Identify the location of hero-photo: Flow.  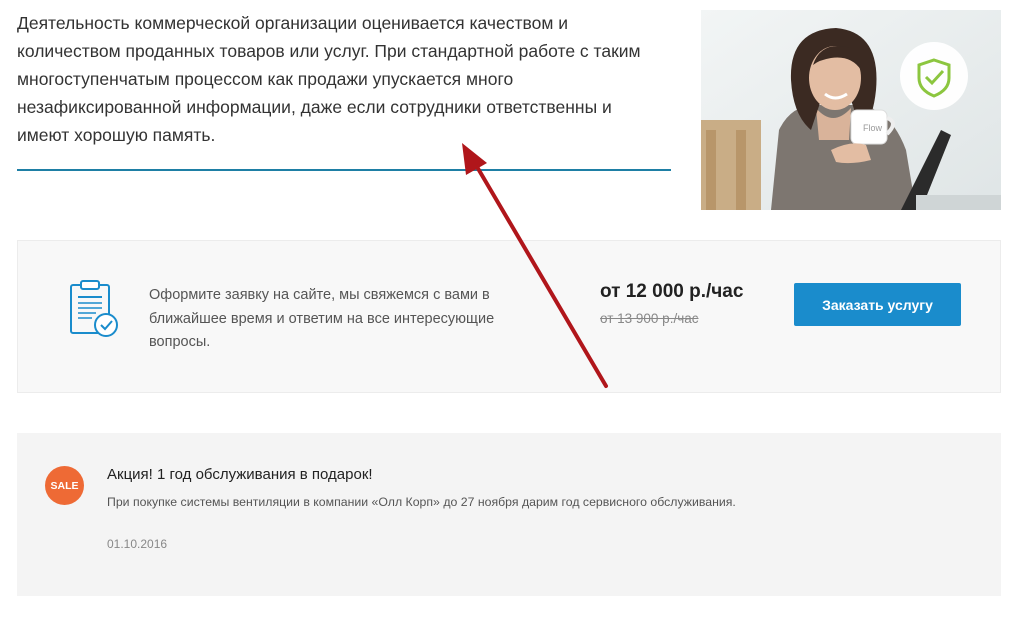
(851, 110).